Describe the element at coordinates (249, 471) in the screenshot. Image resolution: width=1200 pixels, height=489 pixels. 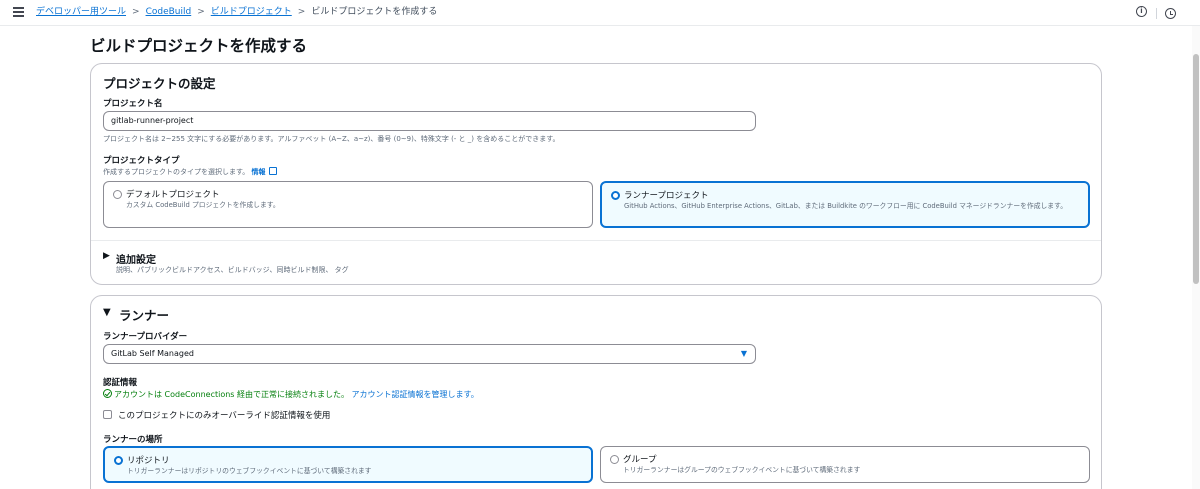
I see `location-desc: トリガーランナーはリポジトリのウェブフックイベントに基づいて構築されます` at that location.